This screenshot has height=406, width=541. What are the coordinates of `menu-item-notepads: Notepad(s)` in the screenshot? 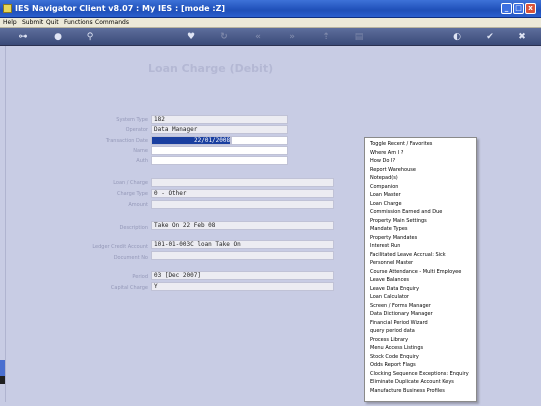 It's located at (420, 178).